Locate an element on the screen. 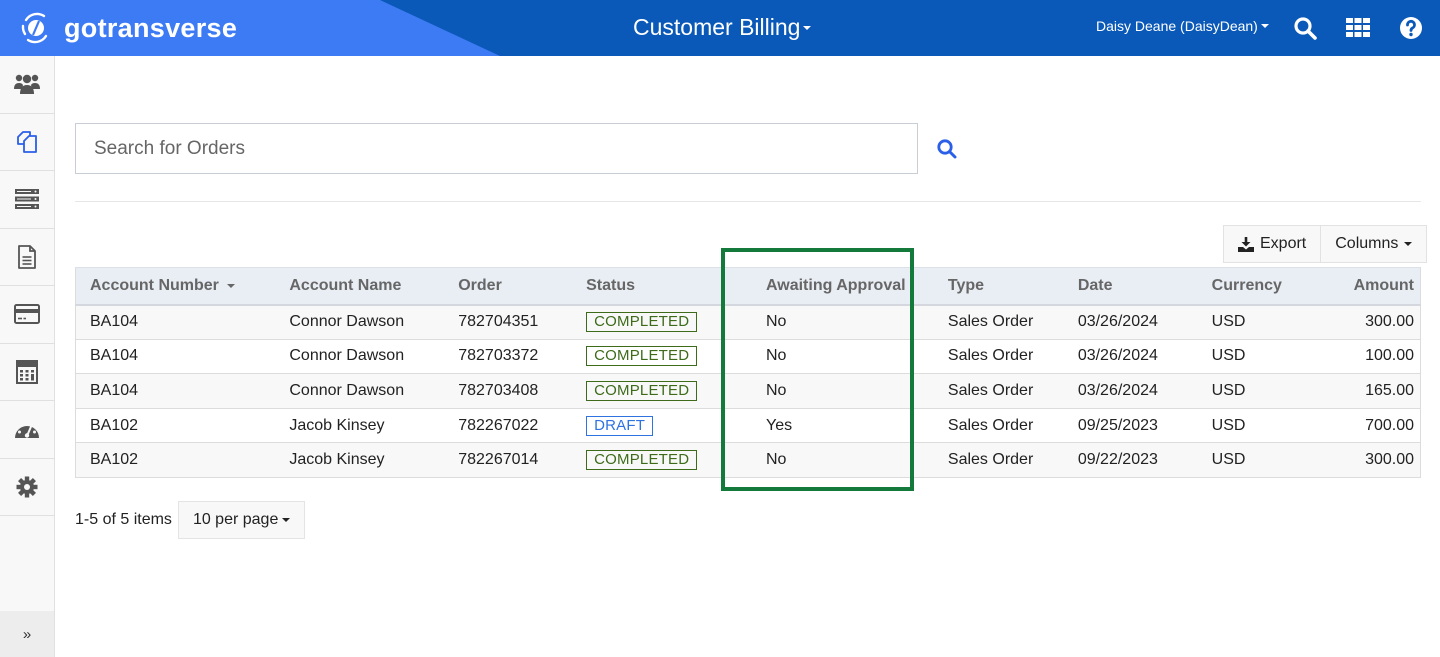  pagination-summary: 1-5 of 5 items is located at coordinates (123, 519).